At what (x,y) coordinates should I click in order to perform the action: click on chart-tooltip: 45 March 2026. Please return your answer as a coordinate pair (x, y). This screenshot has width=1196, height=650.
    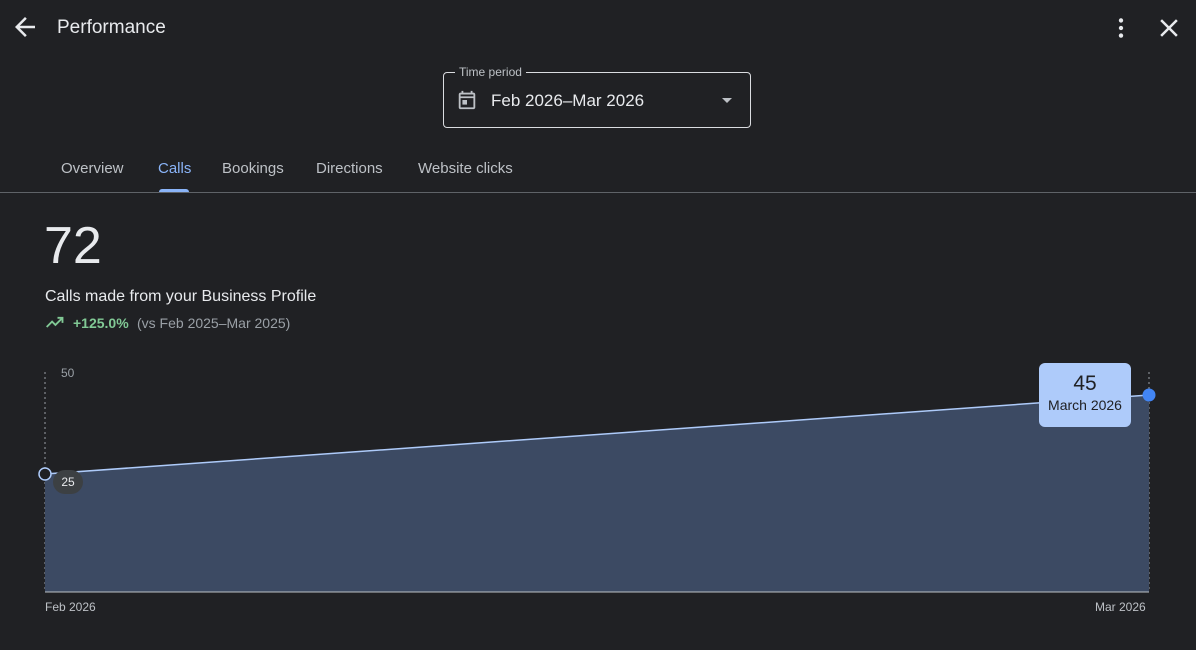
    Looking at the image, I should click on (1085, 395).